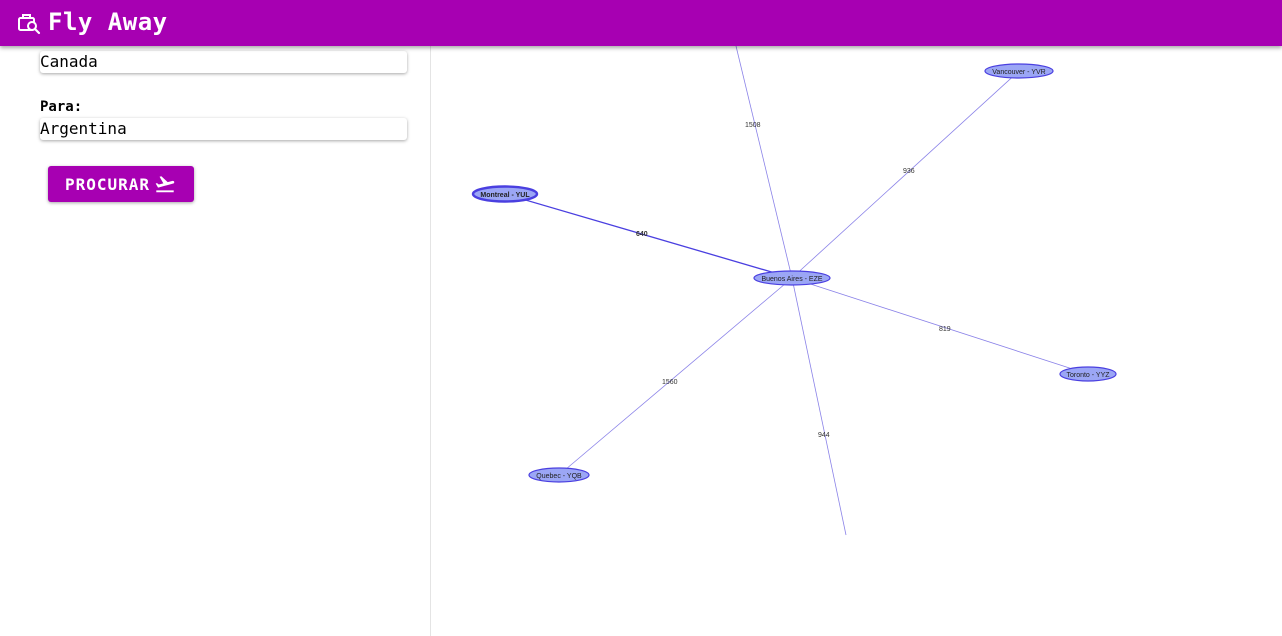 The width and height of the screenshot is (1282, 636). Describe the element at coordinates (642, 234) in the screenshot. I see `edge-label-640: 640` at that location.